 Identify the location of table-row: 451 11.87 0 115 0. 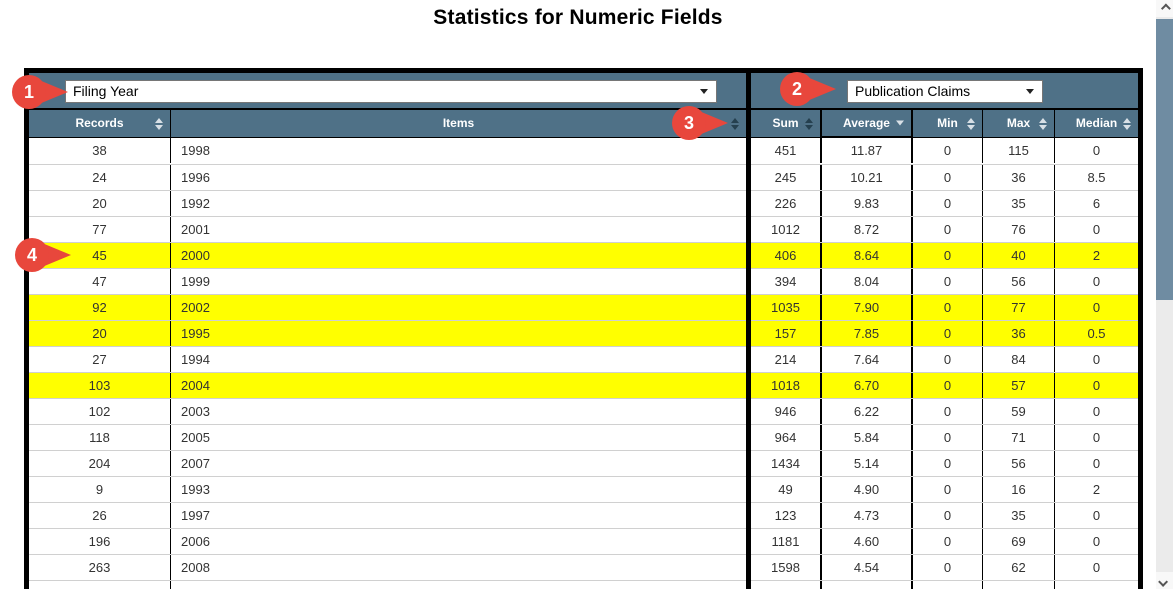
(944, 151).